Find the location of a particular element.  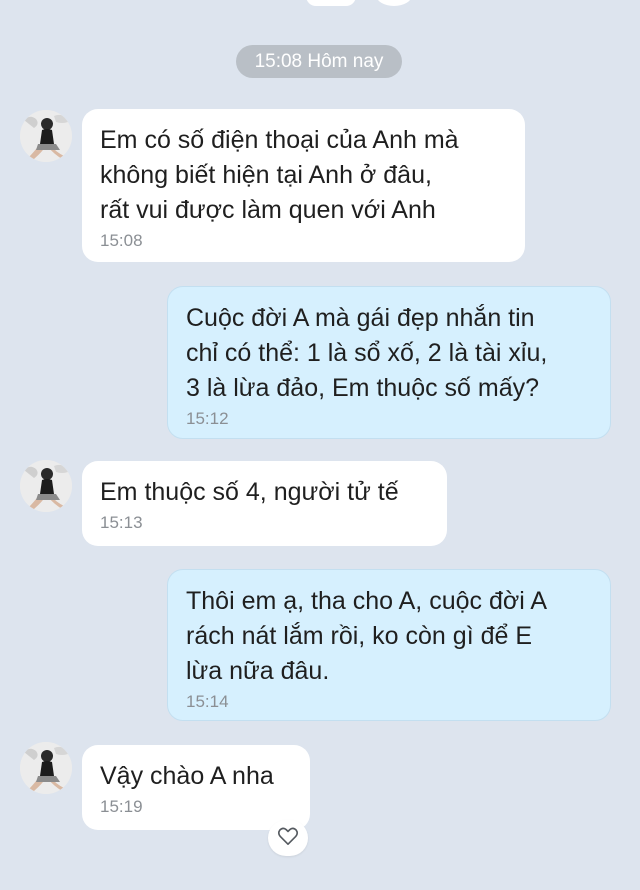

heart-outline-icon is located at coordinates (288, 838).